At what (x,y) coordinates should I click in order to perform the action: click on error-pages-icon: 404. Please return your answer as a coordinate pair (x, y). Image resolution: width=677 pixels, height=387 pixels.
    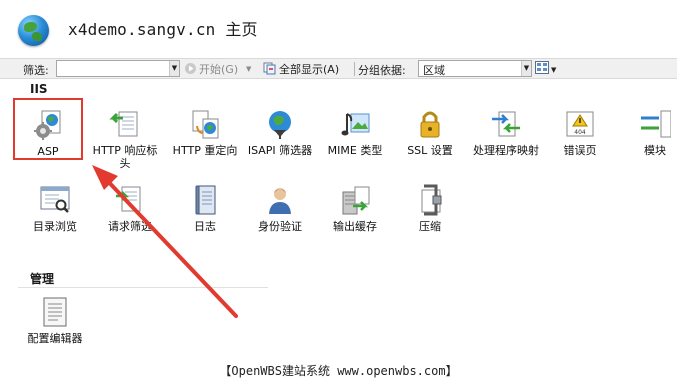
    Looking at the image, I should click on (580, 124).